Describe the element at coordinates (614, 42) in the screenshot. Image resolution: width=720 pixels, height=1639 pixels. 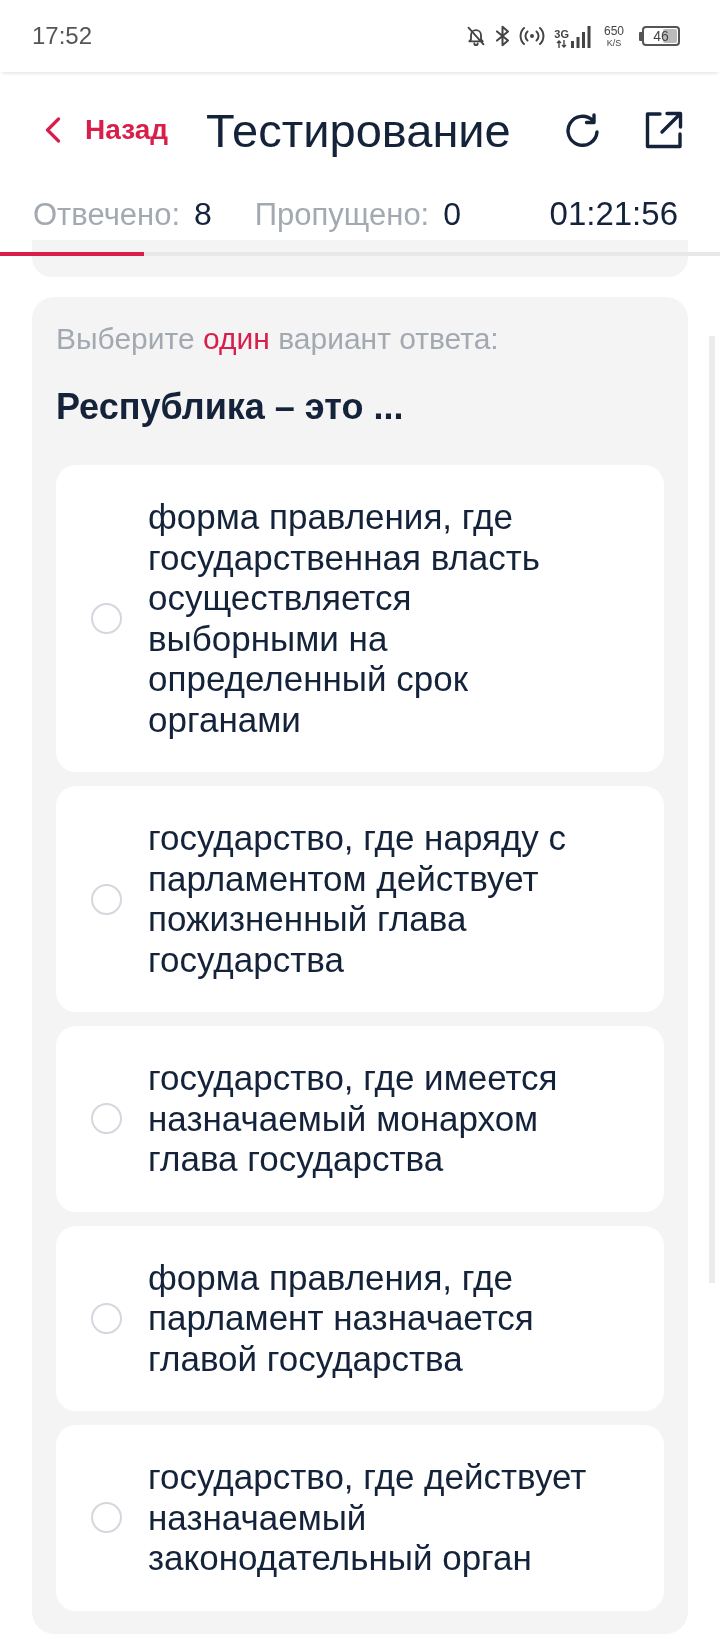
I see `network-speed-unit: K/S` at that location.